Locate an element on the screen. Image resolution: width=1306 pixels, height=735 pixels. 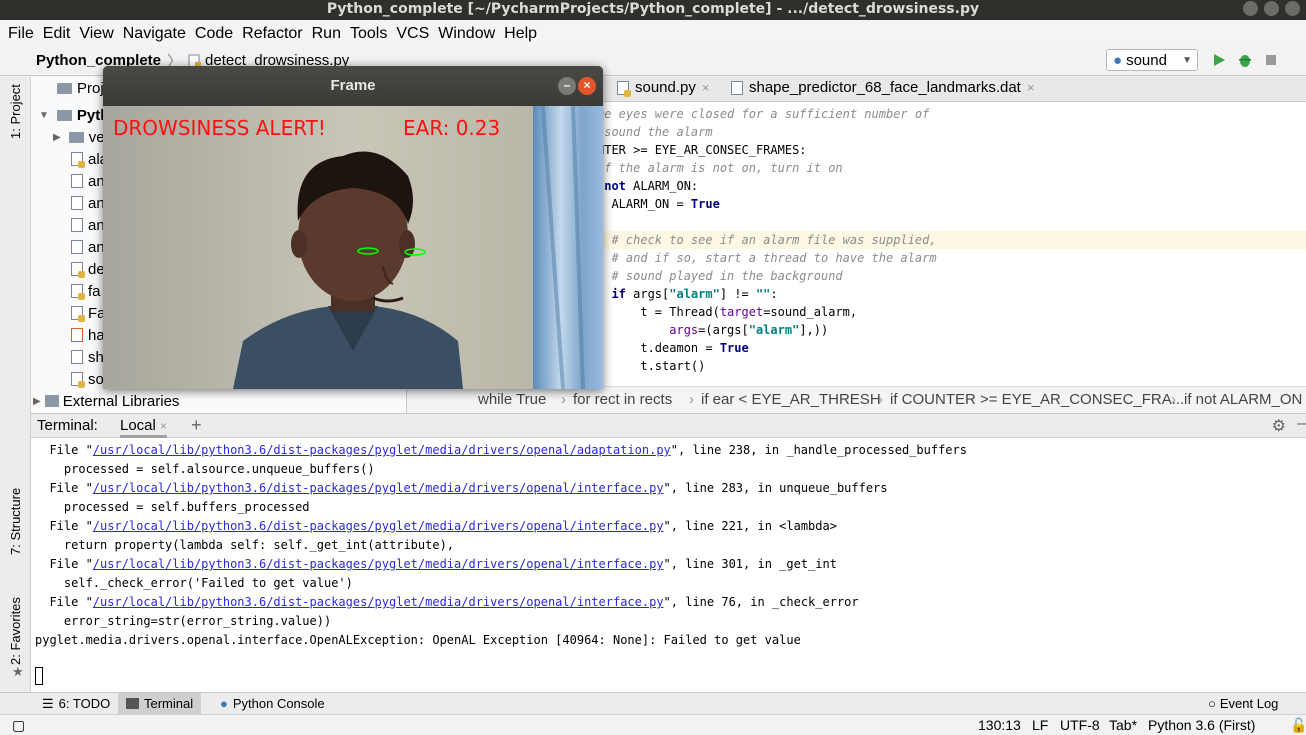
tree-item: ▶ ve is located at coordinates (79, 137).